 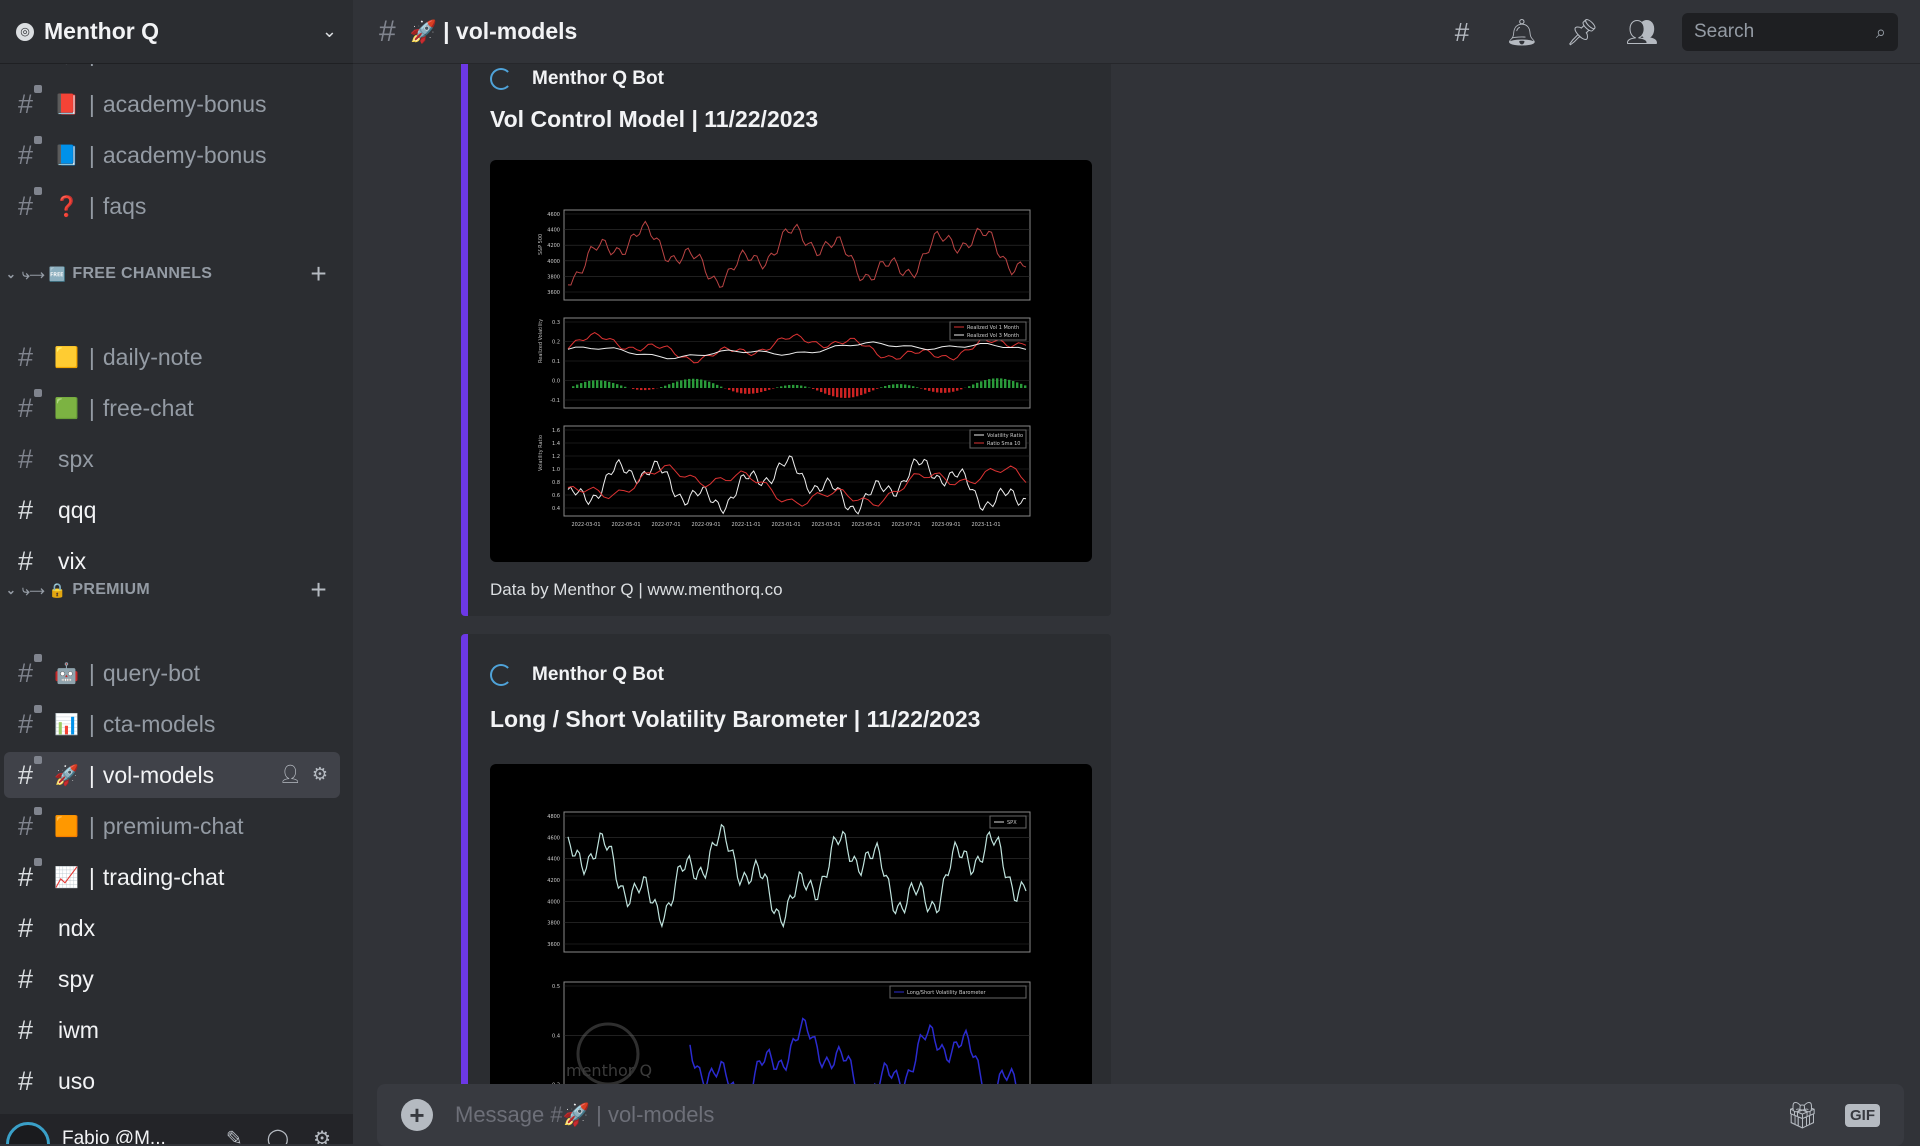 I want to click on sidebar-item-academy-bonus: #📕|academy-bonus, so click(x=172, y=104).